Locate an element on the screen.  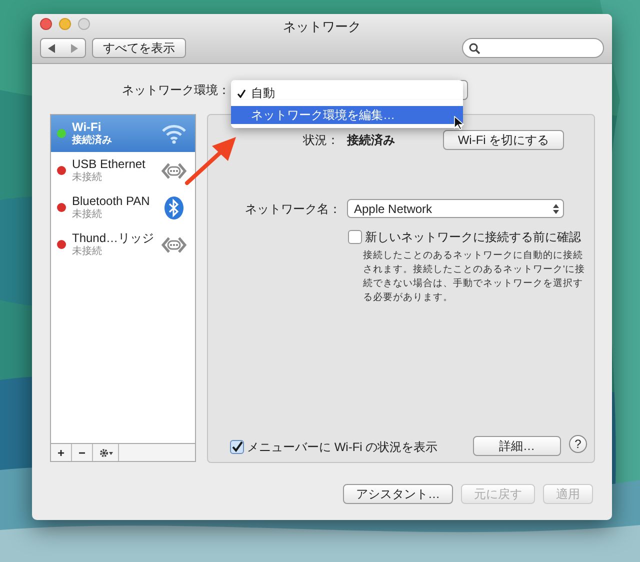
remove-button: − is located at coordinates (82, 452).